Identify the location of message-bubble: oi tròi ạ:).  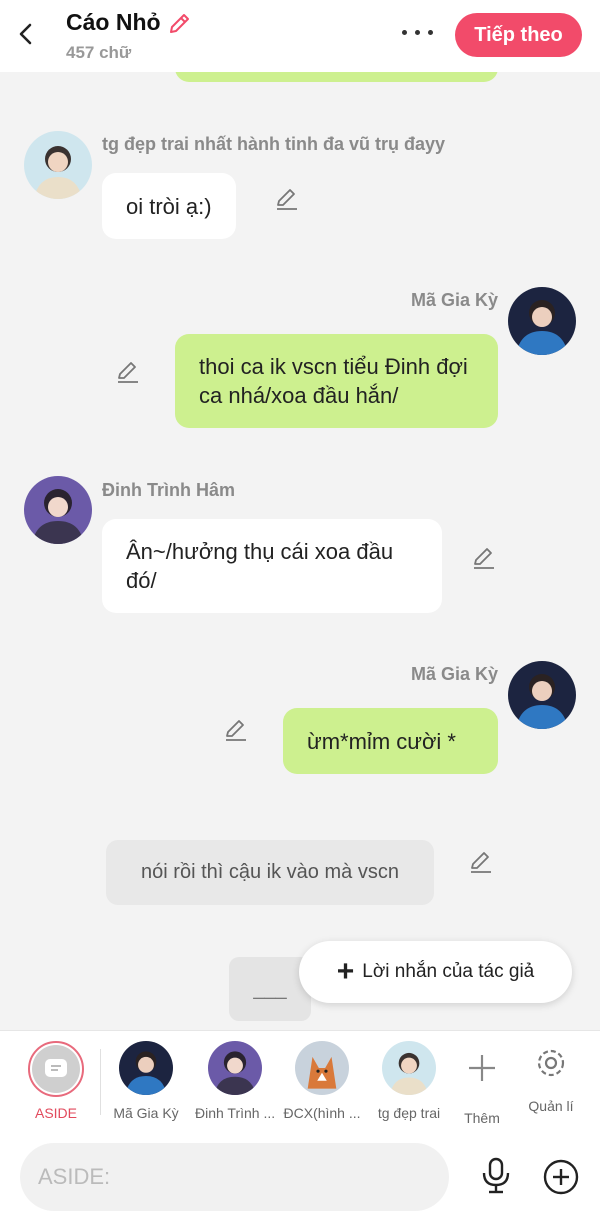
(169, 206).